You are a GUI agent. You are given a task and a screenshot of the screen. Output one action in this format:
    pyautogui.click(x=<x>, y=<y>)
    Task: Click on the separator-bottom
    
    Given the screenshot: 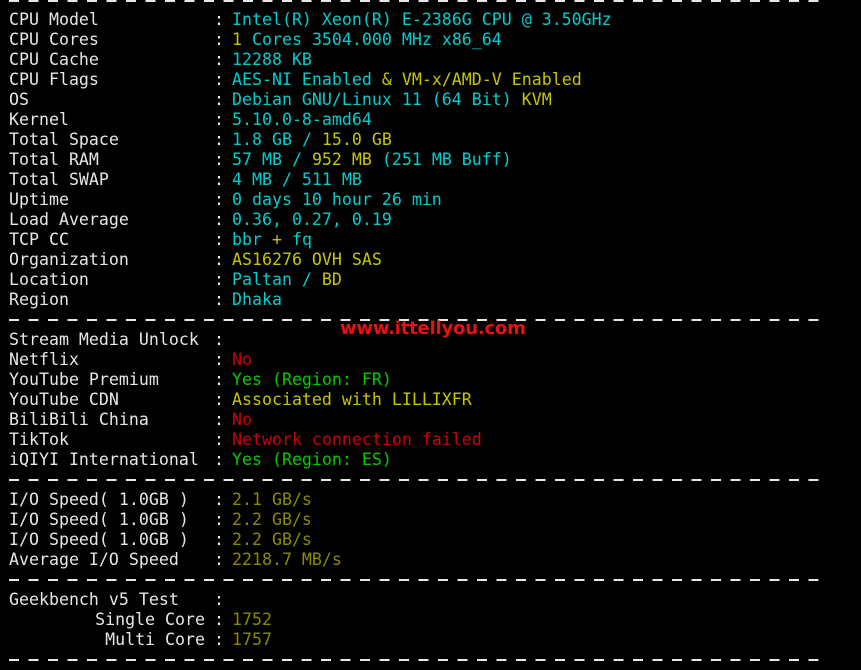 What is the action you would take?
    pyautogui.click(x=430, y=660)
    